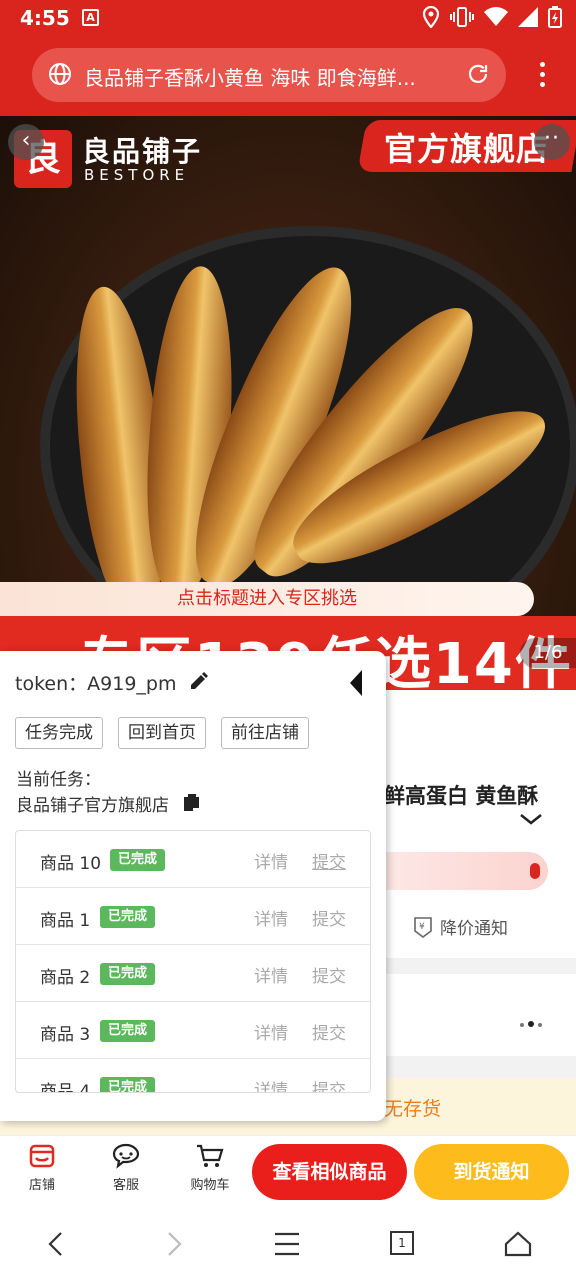 This screenshot has height=1280, width=576. Describe the element at coordinates (162, 733) in the screenshot. I see `back-home-button: 回到首页` at that location.